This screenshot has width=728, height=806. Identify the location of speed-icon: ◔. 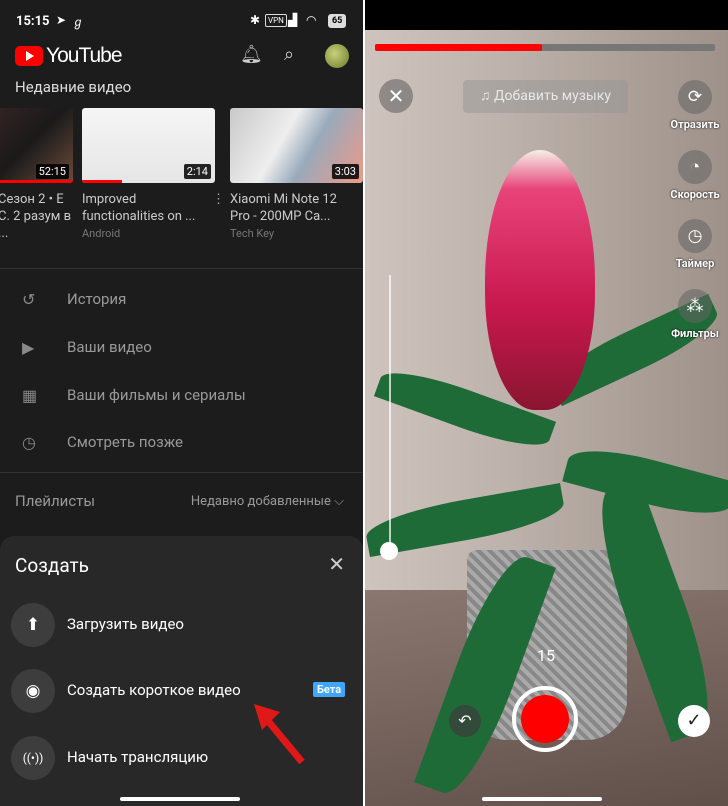
(695, 167).